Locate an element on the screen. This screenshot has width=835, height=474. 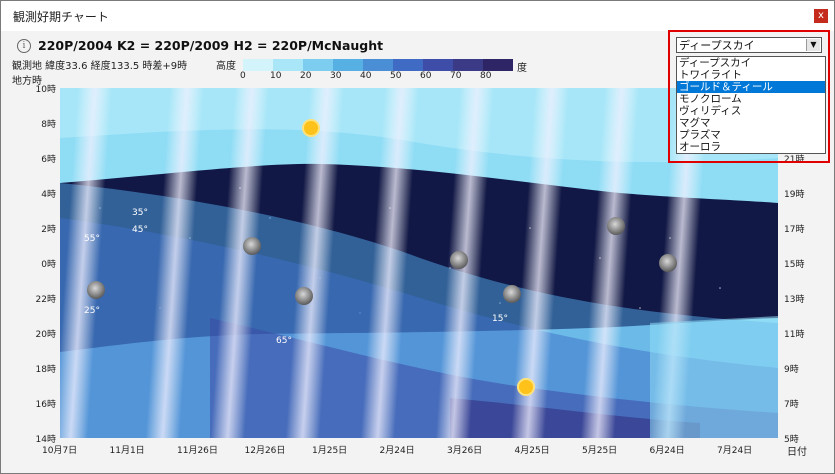
y-tick-right: 5時 is located at coordinates (791, 440).